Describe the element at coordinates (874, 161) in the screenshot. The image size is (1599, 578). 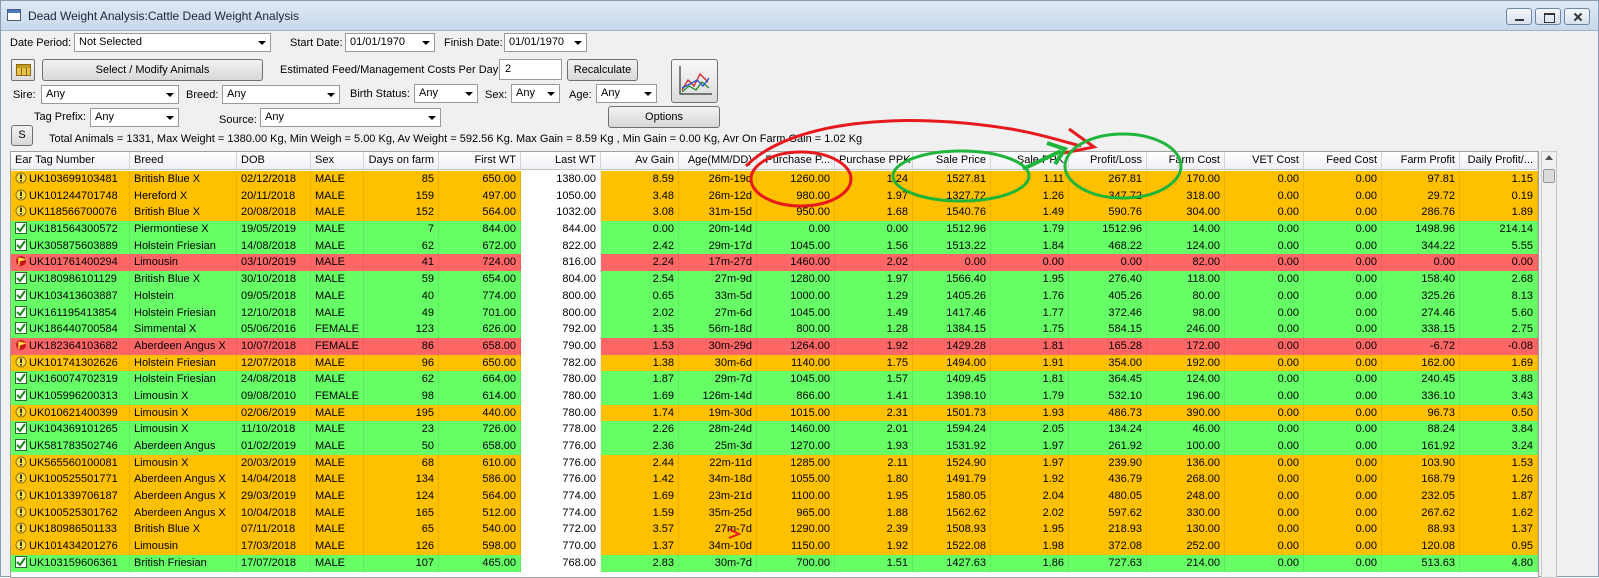
I see `column-header-purchase-ppk: Purchase PPK` at that location.